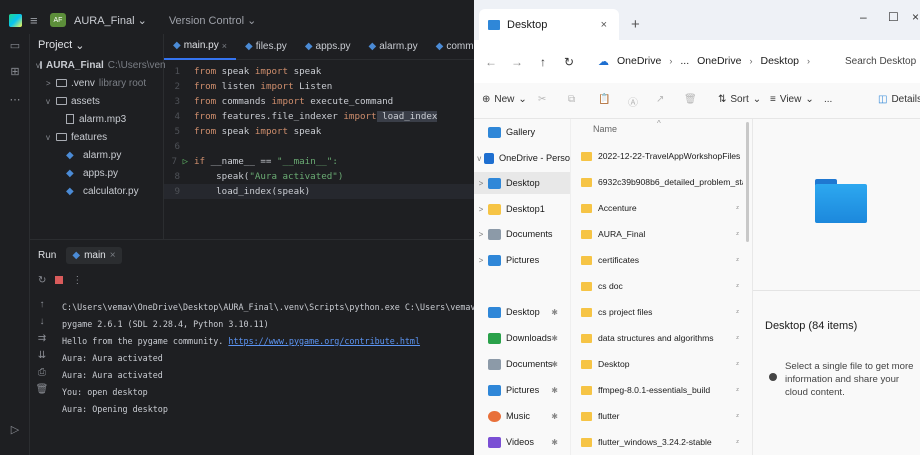 Image resolution: width=920 pixels, height=455 pixels. I want to click on stop-icon, so click(59, 280).